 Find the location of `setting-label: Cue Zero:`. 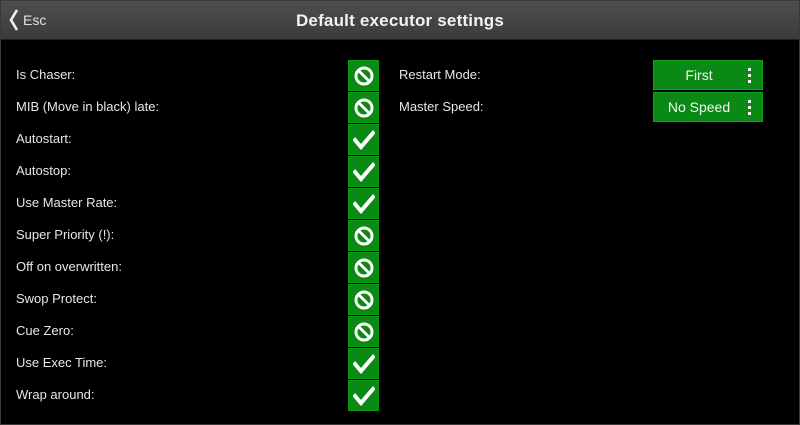

setting-label: Cue Zero: is located at coordinates (45, 330).